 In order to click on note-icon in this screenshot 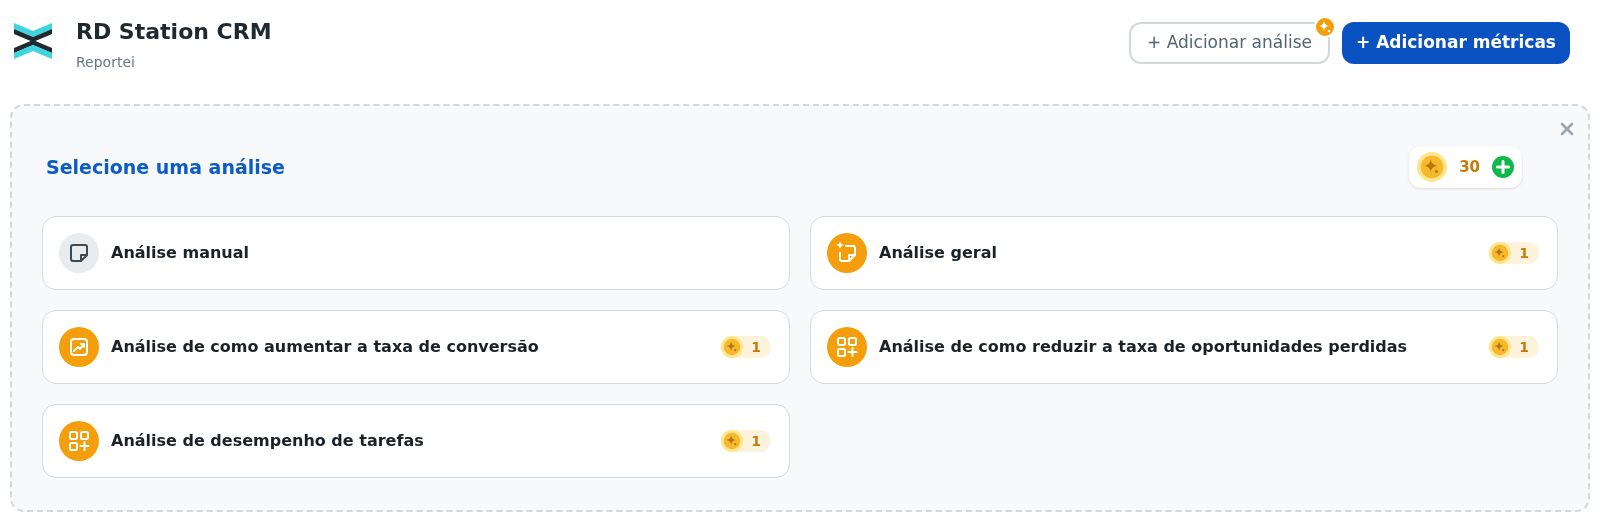, I will do `click(79, 253)`.